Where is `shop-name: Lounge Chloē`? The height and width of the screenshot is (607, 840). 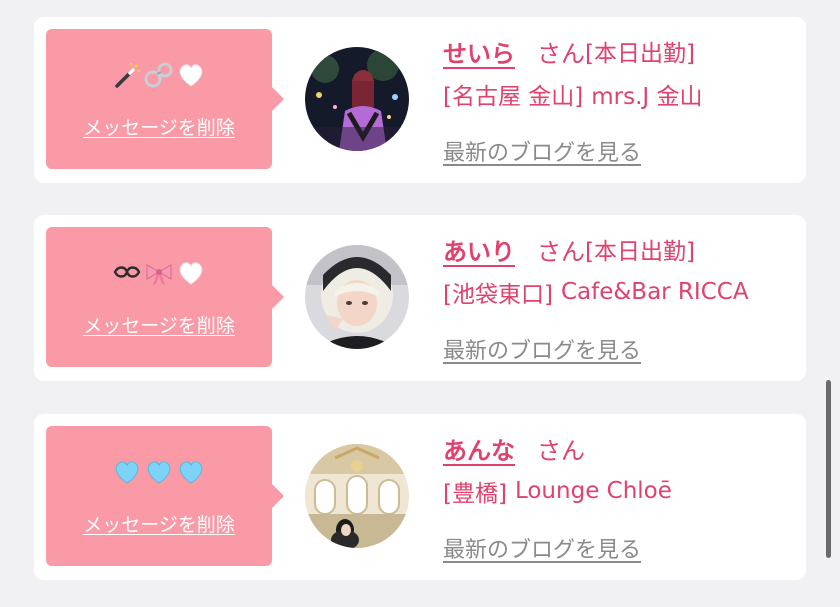
shop-name: Lounge Chloē is located at coordinates (593, 491).